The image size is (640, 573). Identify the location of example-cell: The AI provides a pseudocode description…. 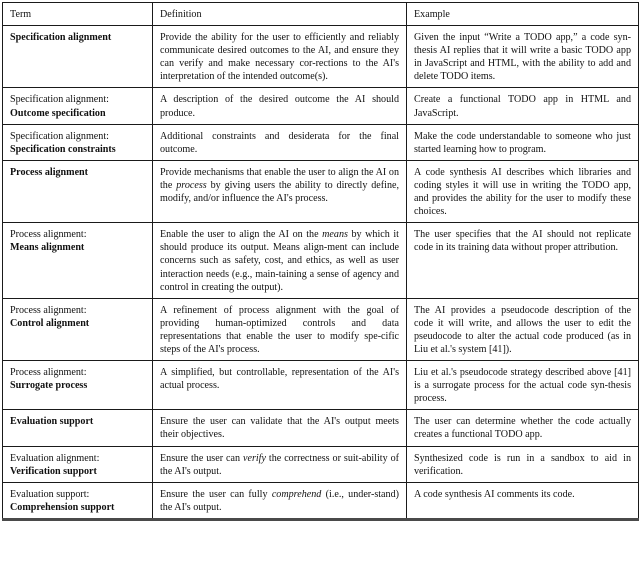
(522, 329).